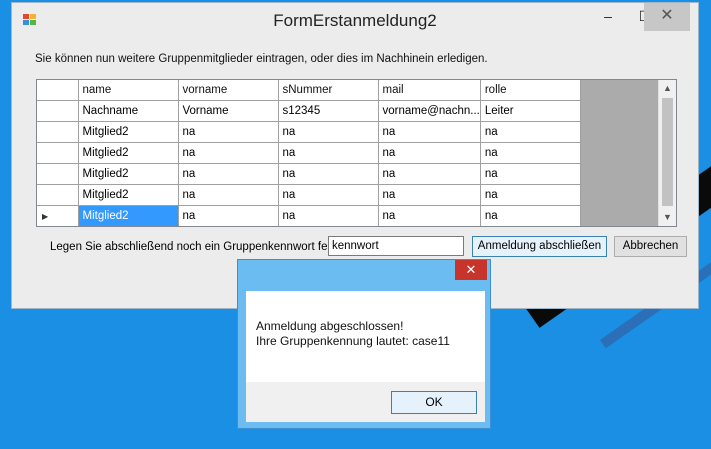 The width and height of the screenshot is (711, 449). What do you see at coordinates (128, 111) in the screenshot?
I see `cell-name: Nachname` at bounding box center [128, 111].